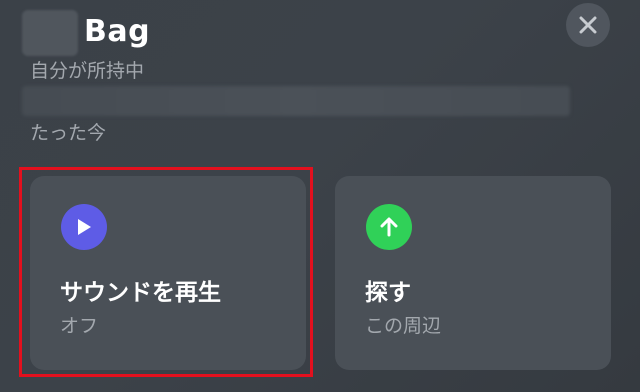 The height and width of the screenshot is (392, 640). What do you see at coordinates (403, 326) in the screenshot?
I see `find-status: この周辺` at bounding box center [403, 326].